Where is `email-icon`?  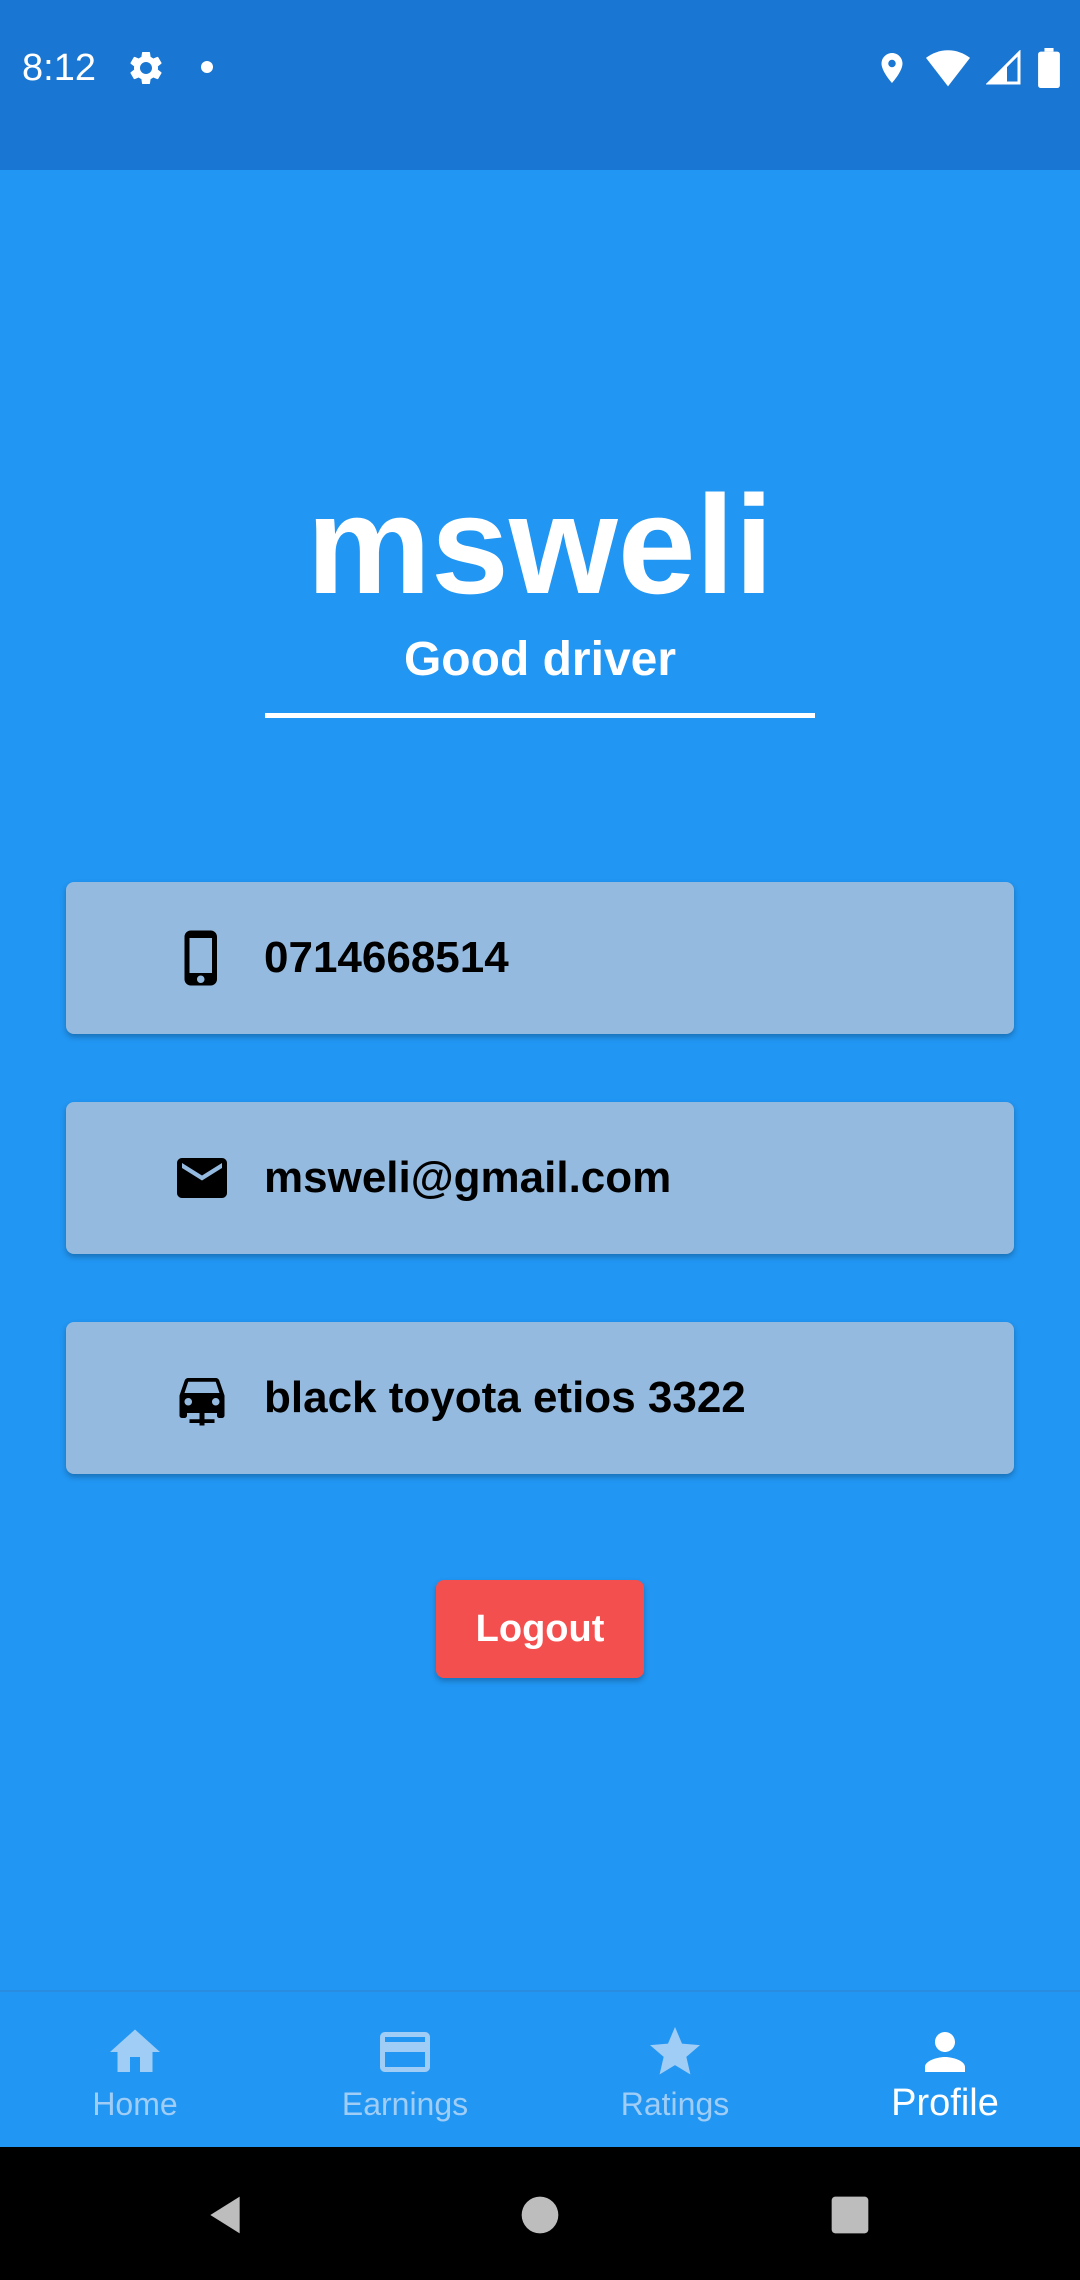 email-icon is located at coordinates (202, 1178).